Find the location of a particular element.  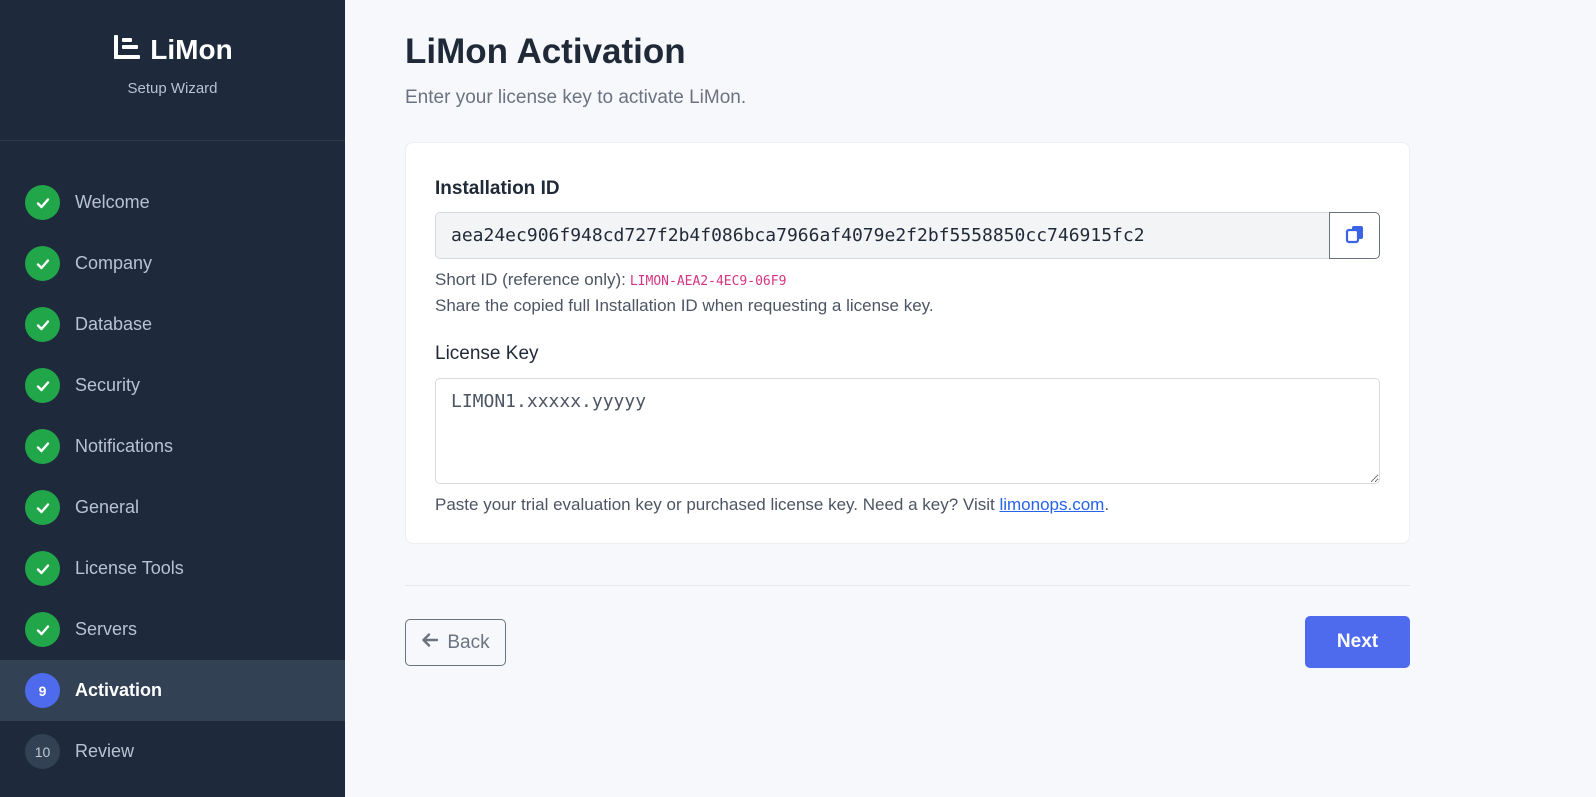

step-license-tools: License Tools is located at coordinates (172, 568).